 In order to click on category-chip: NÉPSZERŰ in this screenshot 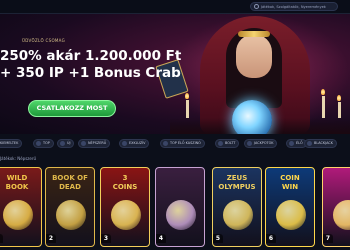, I will do `click(94, 143)`.